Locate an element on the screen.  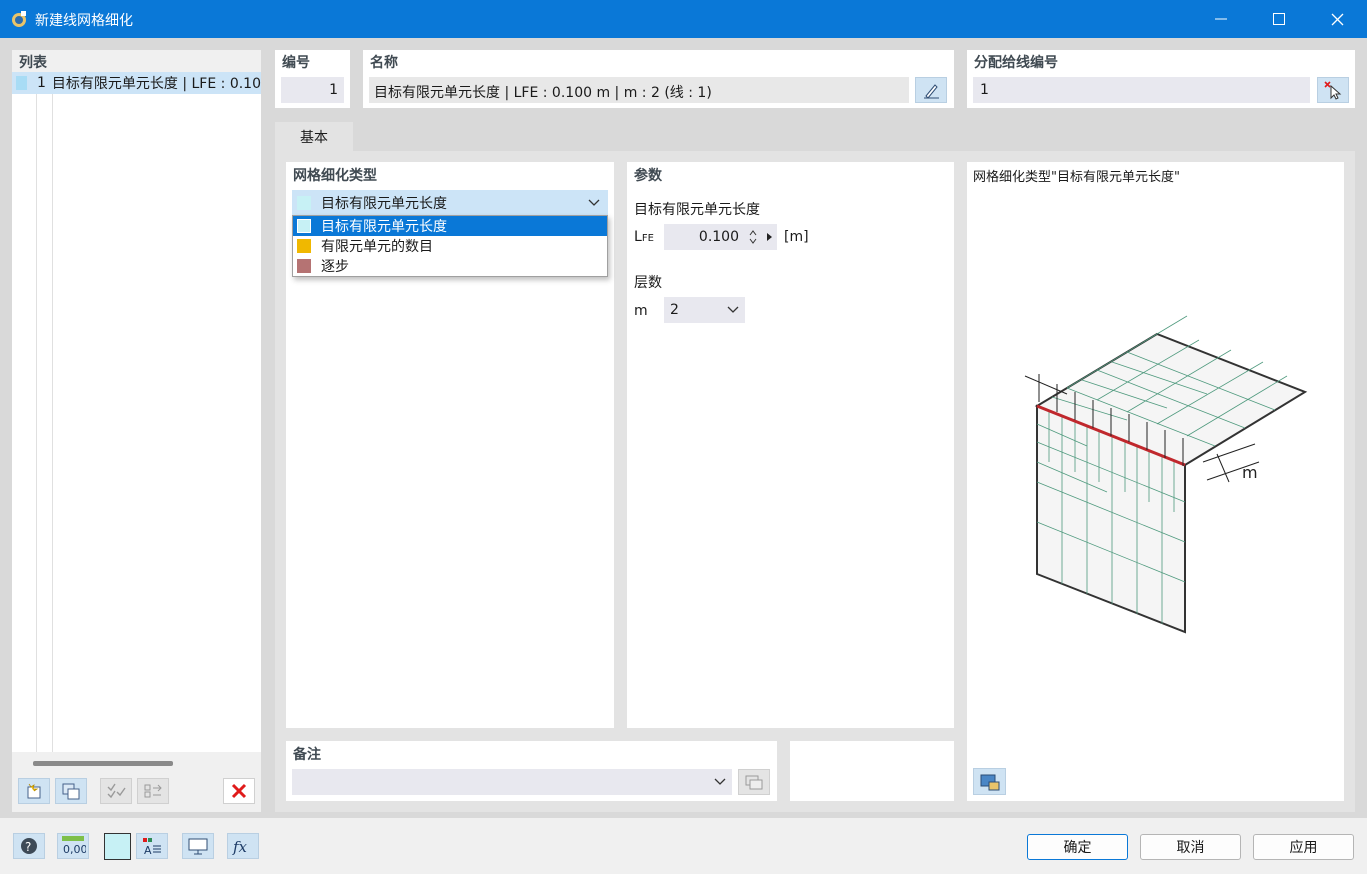
notes-library-button is located at coordinates (754, 782).